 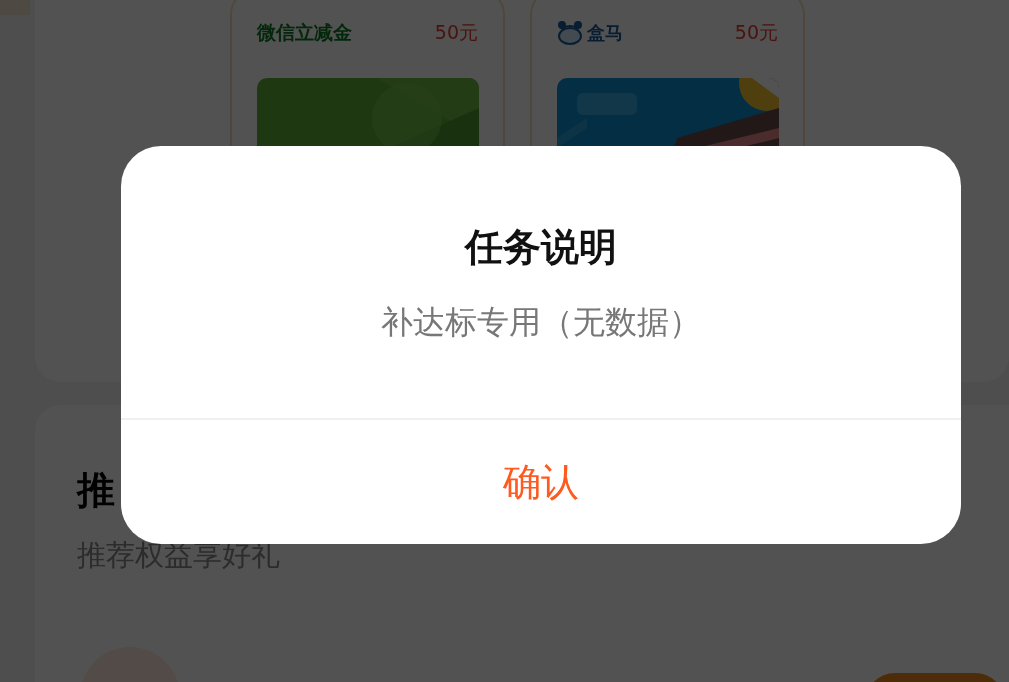 I want to click on brand-name: 盒马, so click(x=605, y=33).